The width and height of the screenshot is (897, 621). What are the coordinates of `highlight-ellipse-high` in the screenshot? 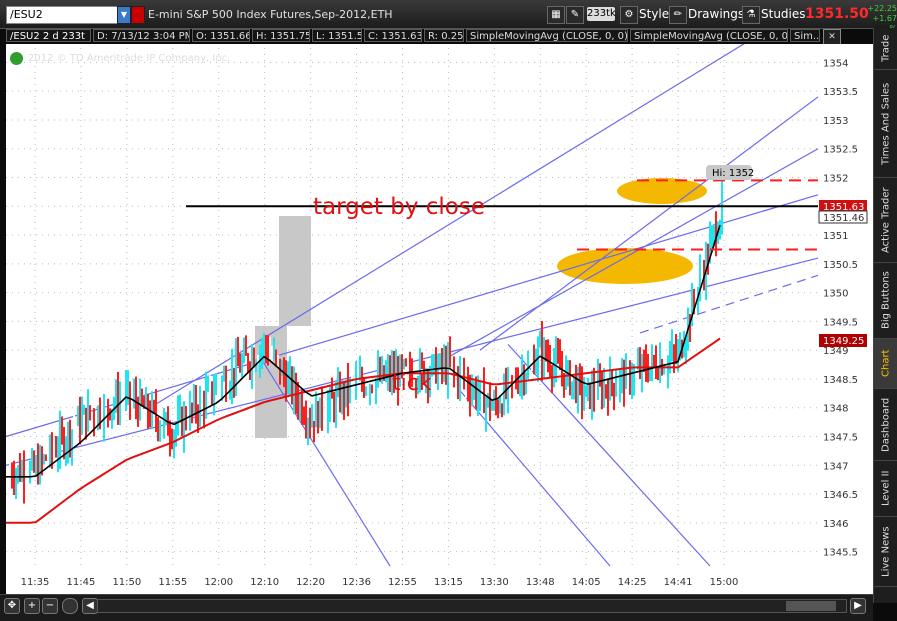 It's located at (662, 191).